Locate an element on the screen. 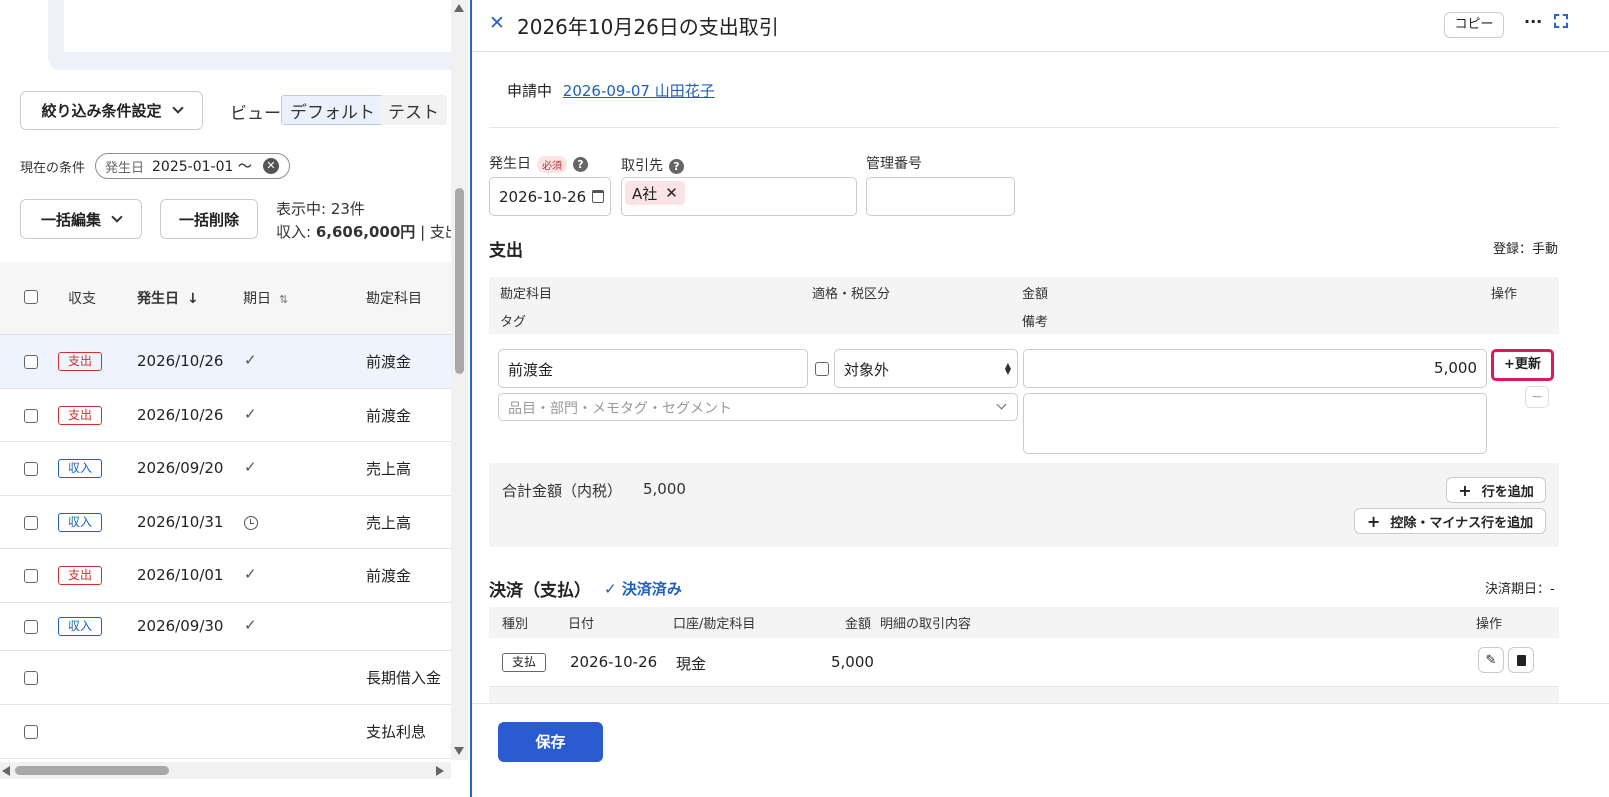  remove-row-icon: − is located at coordinates (1537, 397).